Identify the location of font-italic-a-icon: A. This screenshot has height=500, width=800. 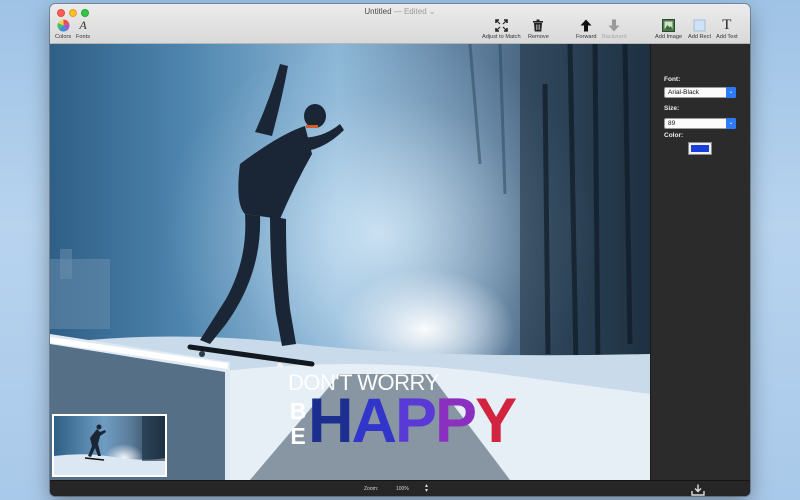
(83, 24).